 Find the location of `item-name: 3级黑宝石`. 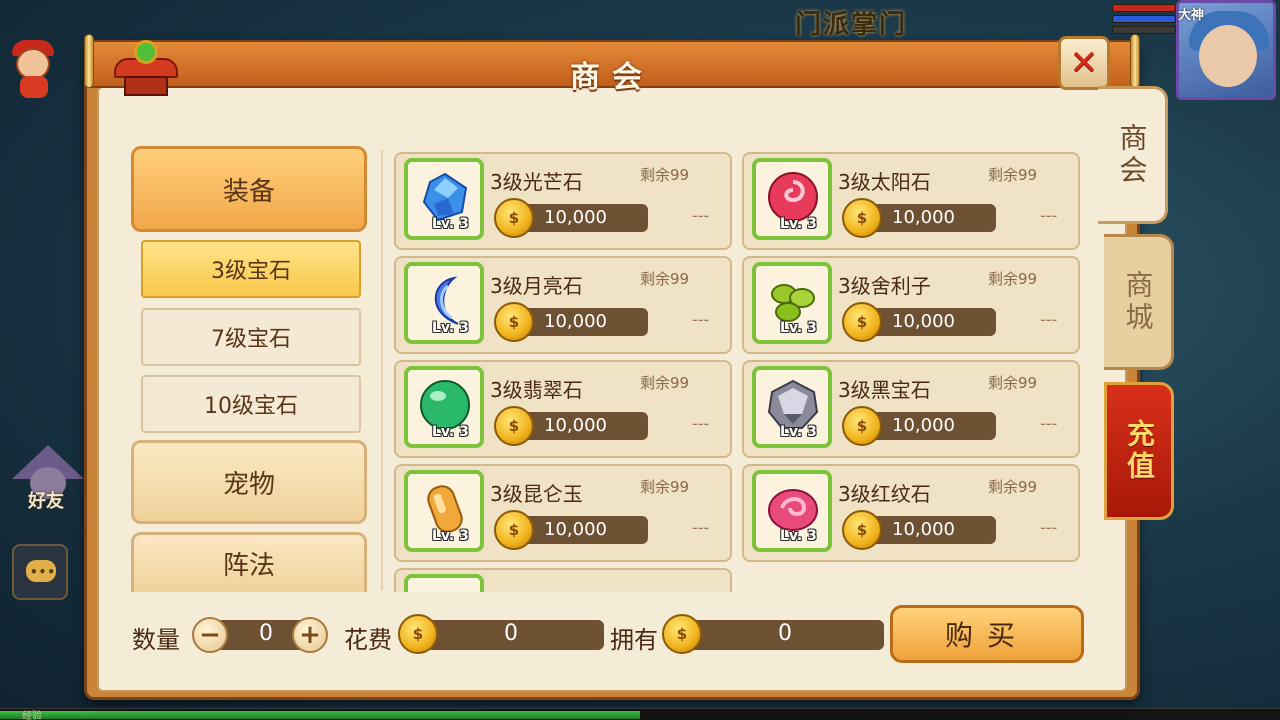

item-name: 3级黑宝石 is located at coordinates (884, 390).